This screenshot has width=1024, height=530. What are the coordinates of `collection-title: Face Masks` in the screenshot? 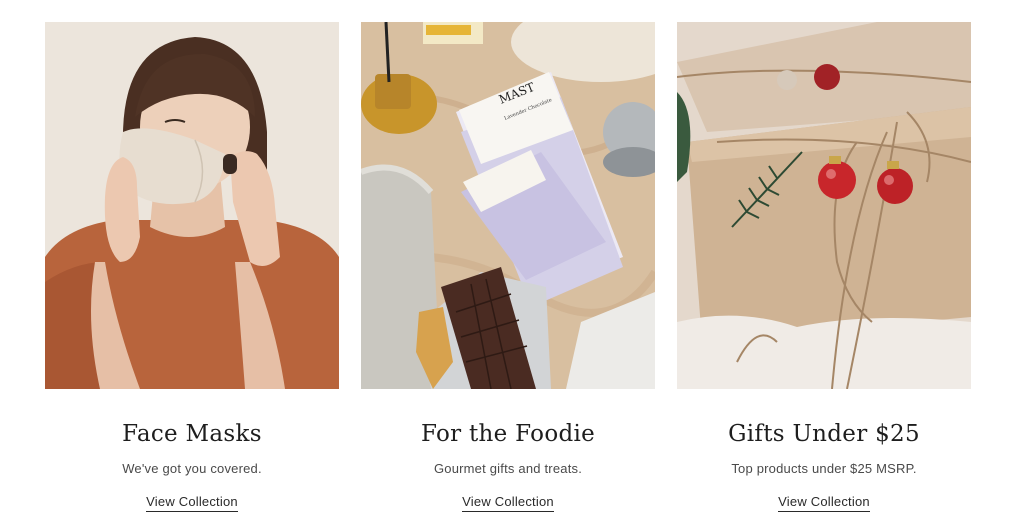 It's located at (192, 435).